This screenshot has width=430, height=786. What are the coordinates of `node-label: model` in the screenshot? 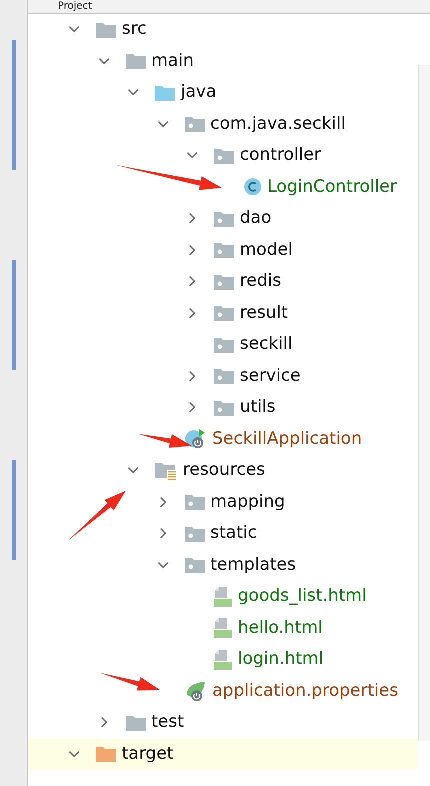 It's located at (266, 250).